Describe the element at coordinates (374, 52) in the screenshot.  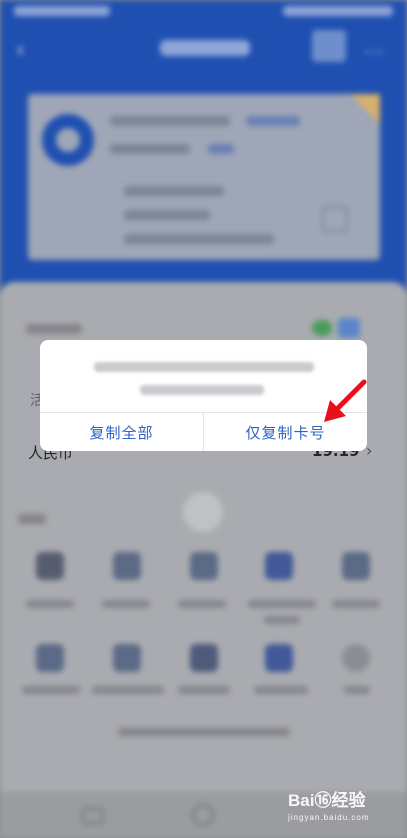
I see `more-dots-icon: ···` at that location.